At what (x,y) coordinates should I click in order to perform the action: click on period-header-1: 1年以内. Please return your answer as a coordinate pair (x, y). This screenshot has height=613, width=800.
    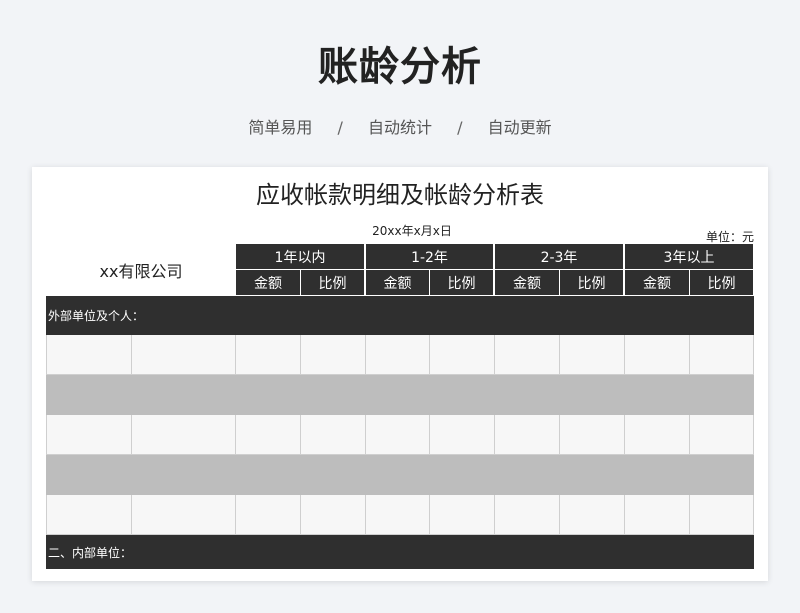
    Looking at the image, I should click on (300, 256).